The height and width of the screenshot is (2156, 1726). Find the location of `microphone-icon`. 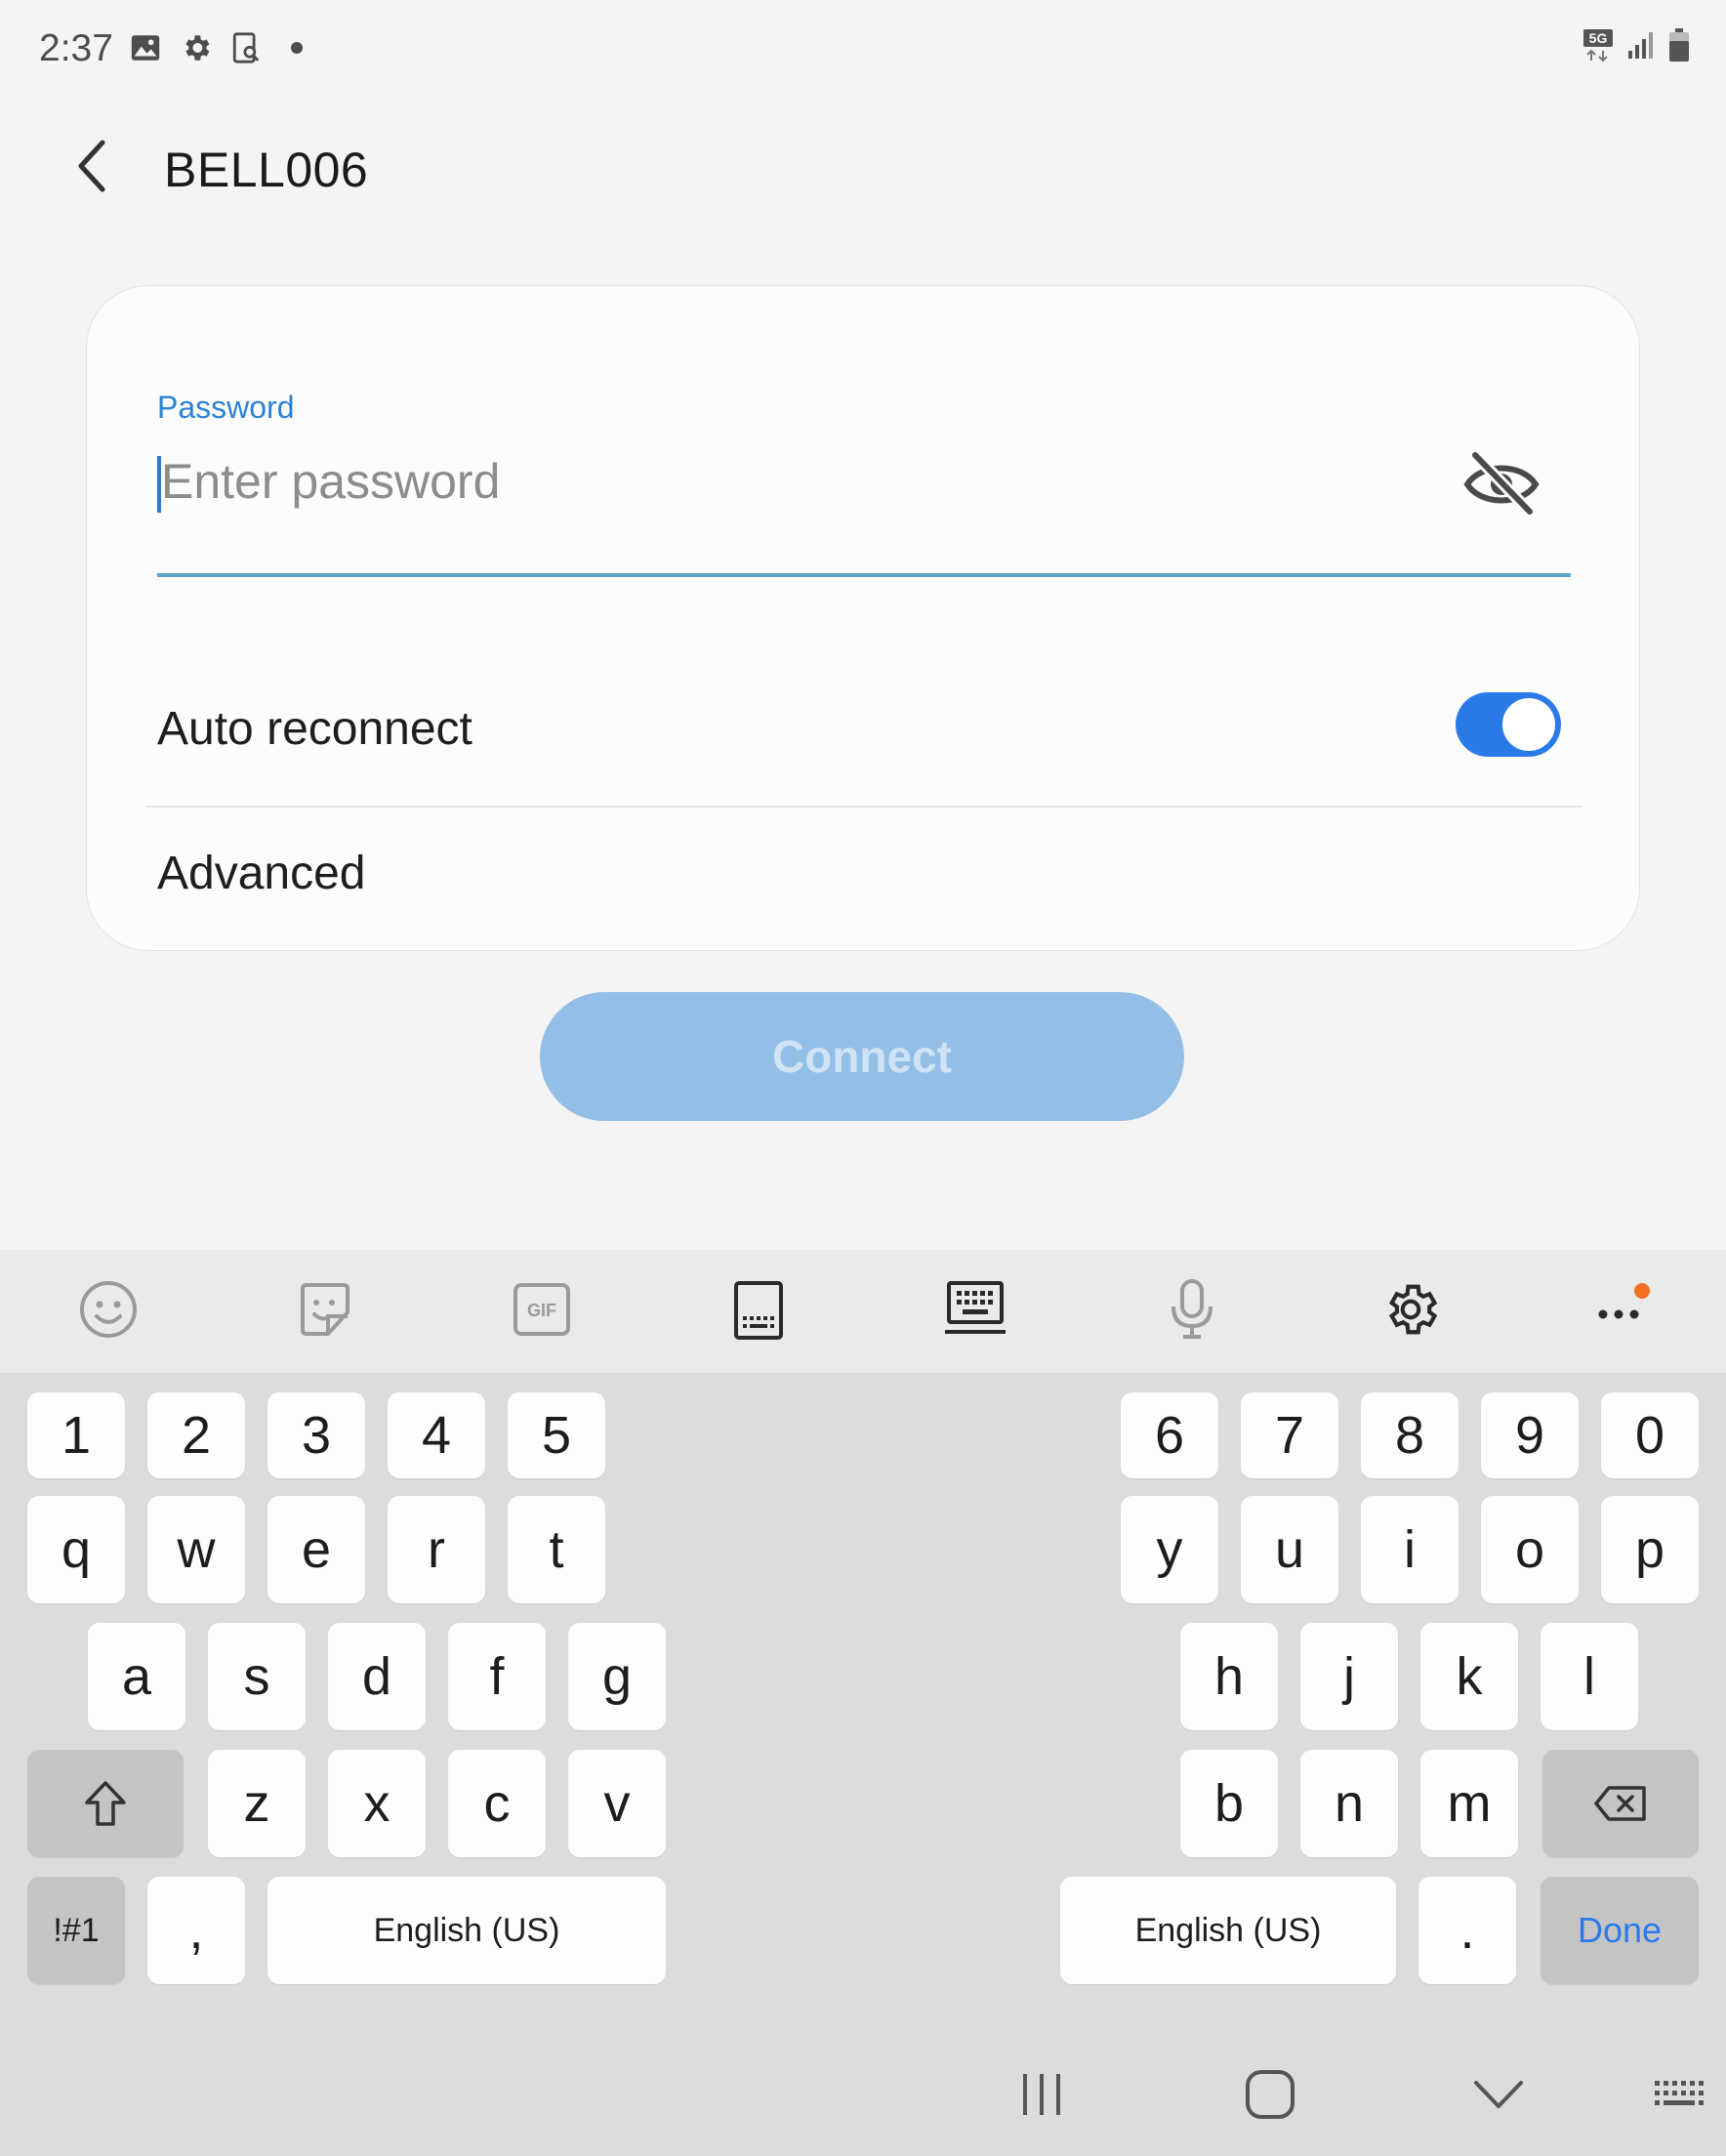

microphone-icon is located at coordinates (1191, 1309).